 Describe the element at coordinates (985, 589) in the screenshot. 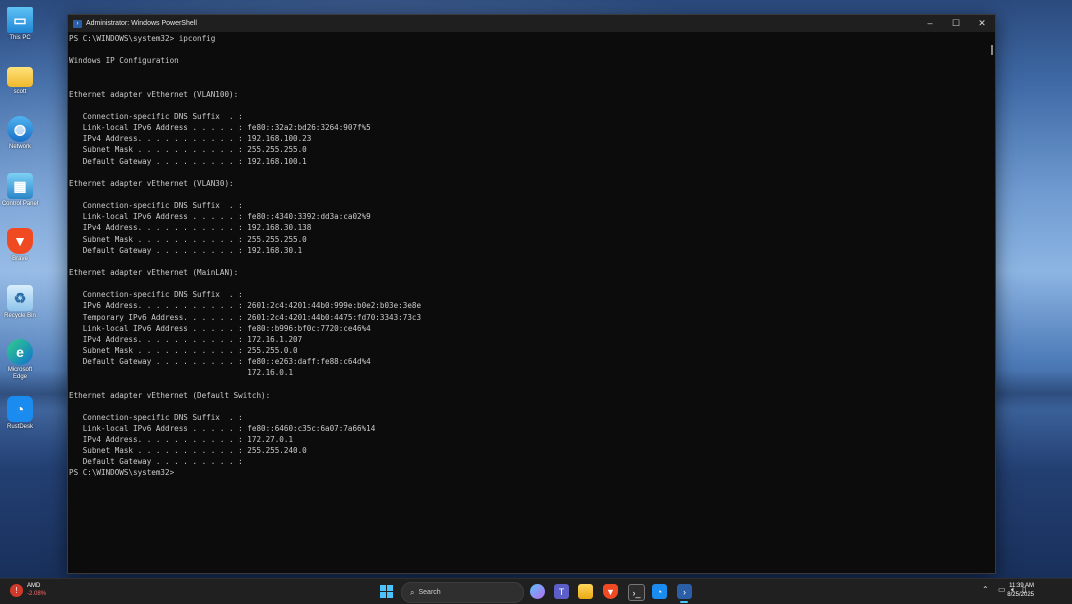

I see `chevron-up-icon: ⌃` at that location.